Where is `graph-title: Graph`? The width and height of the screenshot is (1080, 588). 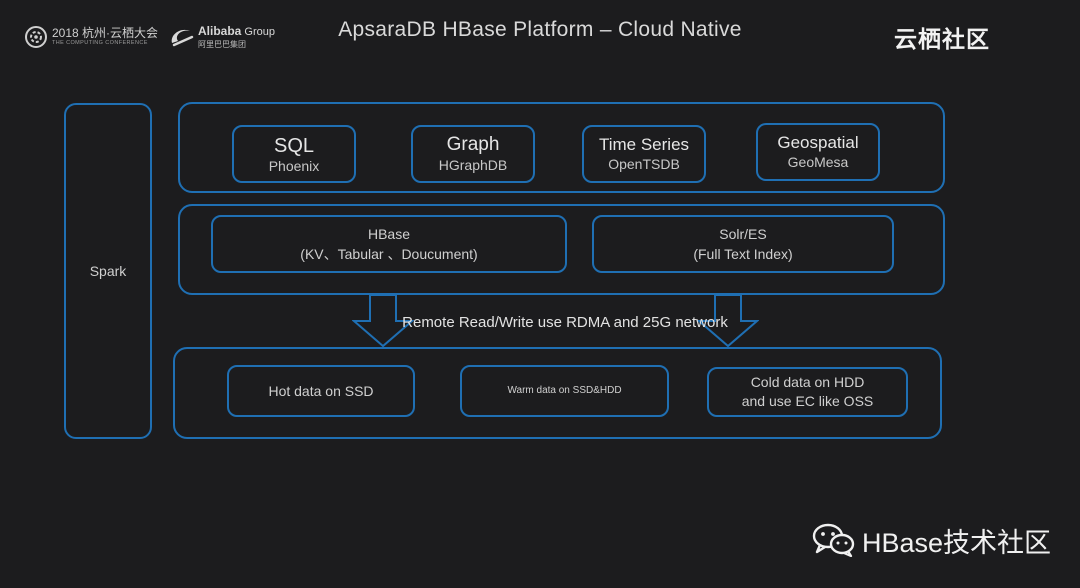 graph-title: Graph is located at coordinates (473, 145).